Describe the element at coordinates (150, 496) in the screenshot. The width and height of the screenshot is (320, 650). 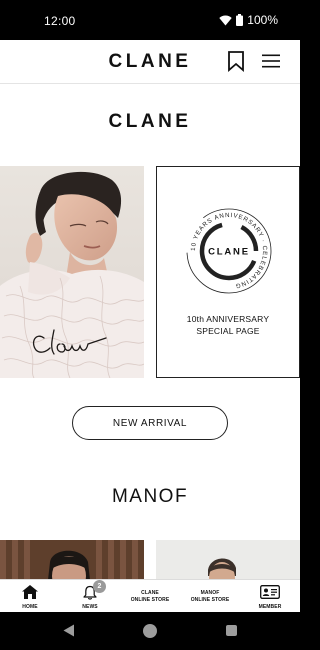
I see `manof-section-title: MANOF` at that location.